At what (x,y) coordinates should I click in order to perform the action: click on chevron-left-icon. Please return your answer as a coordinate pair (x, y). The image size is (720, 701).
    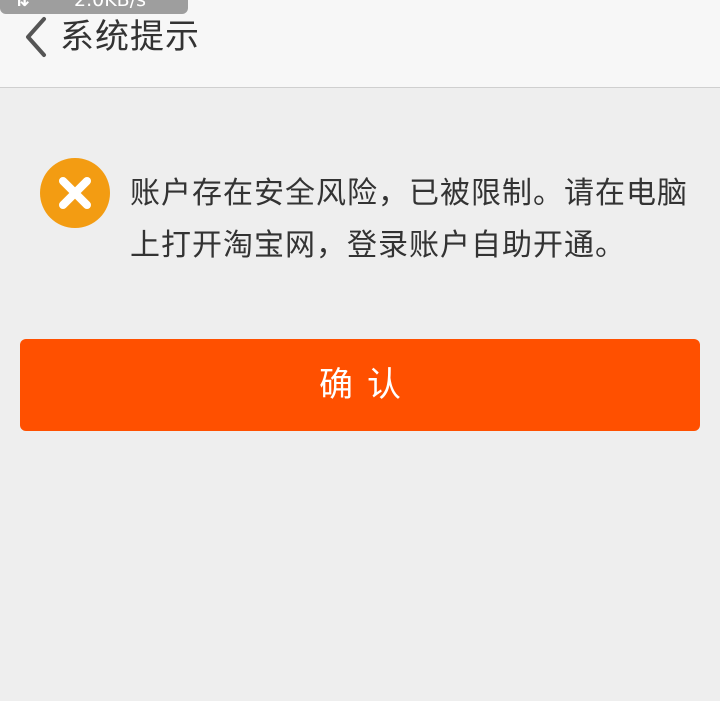
    Looking at the image, I should click on (36, 37).